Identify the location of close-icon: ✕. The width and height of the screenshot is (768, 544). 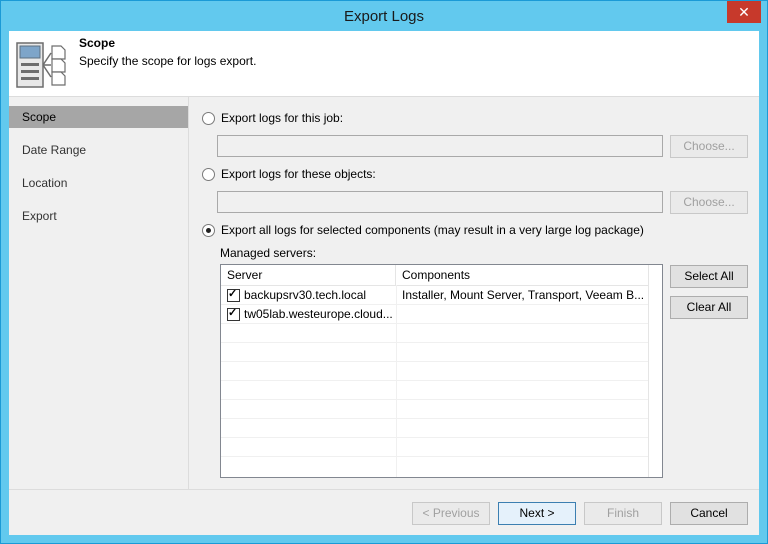
(744, 12).